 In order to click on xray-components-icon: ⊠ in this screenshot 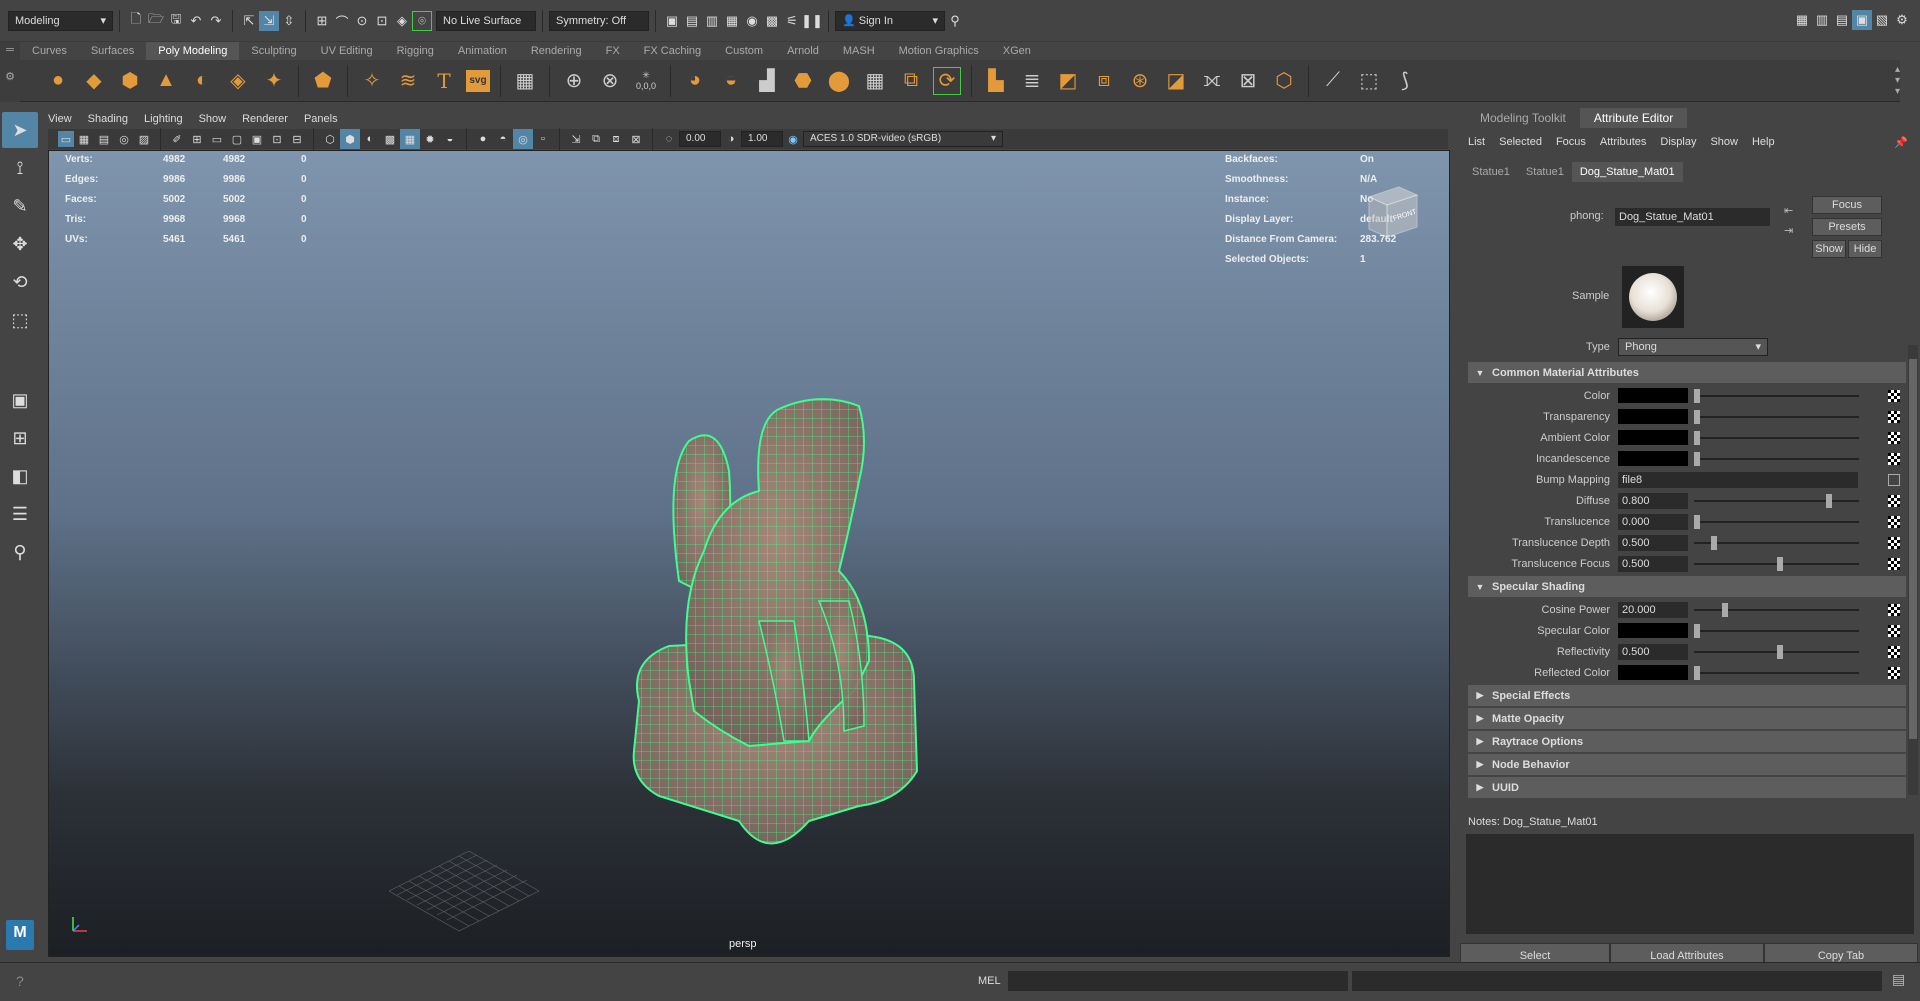, I will do `click(636, 139)`.